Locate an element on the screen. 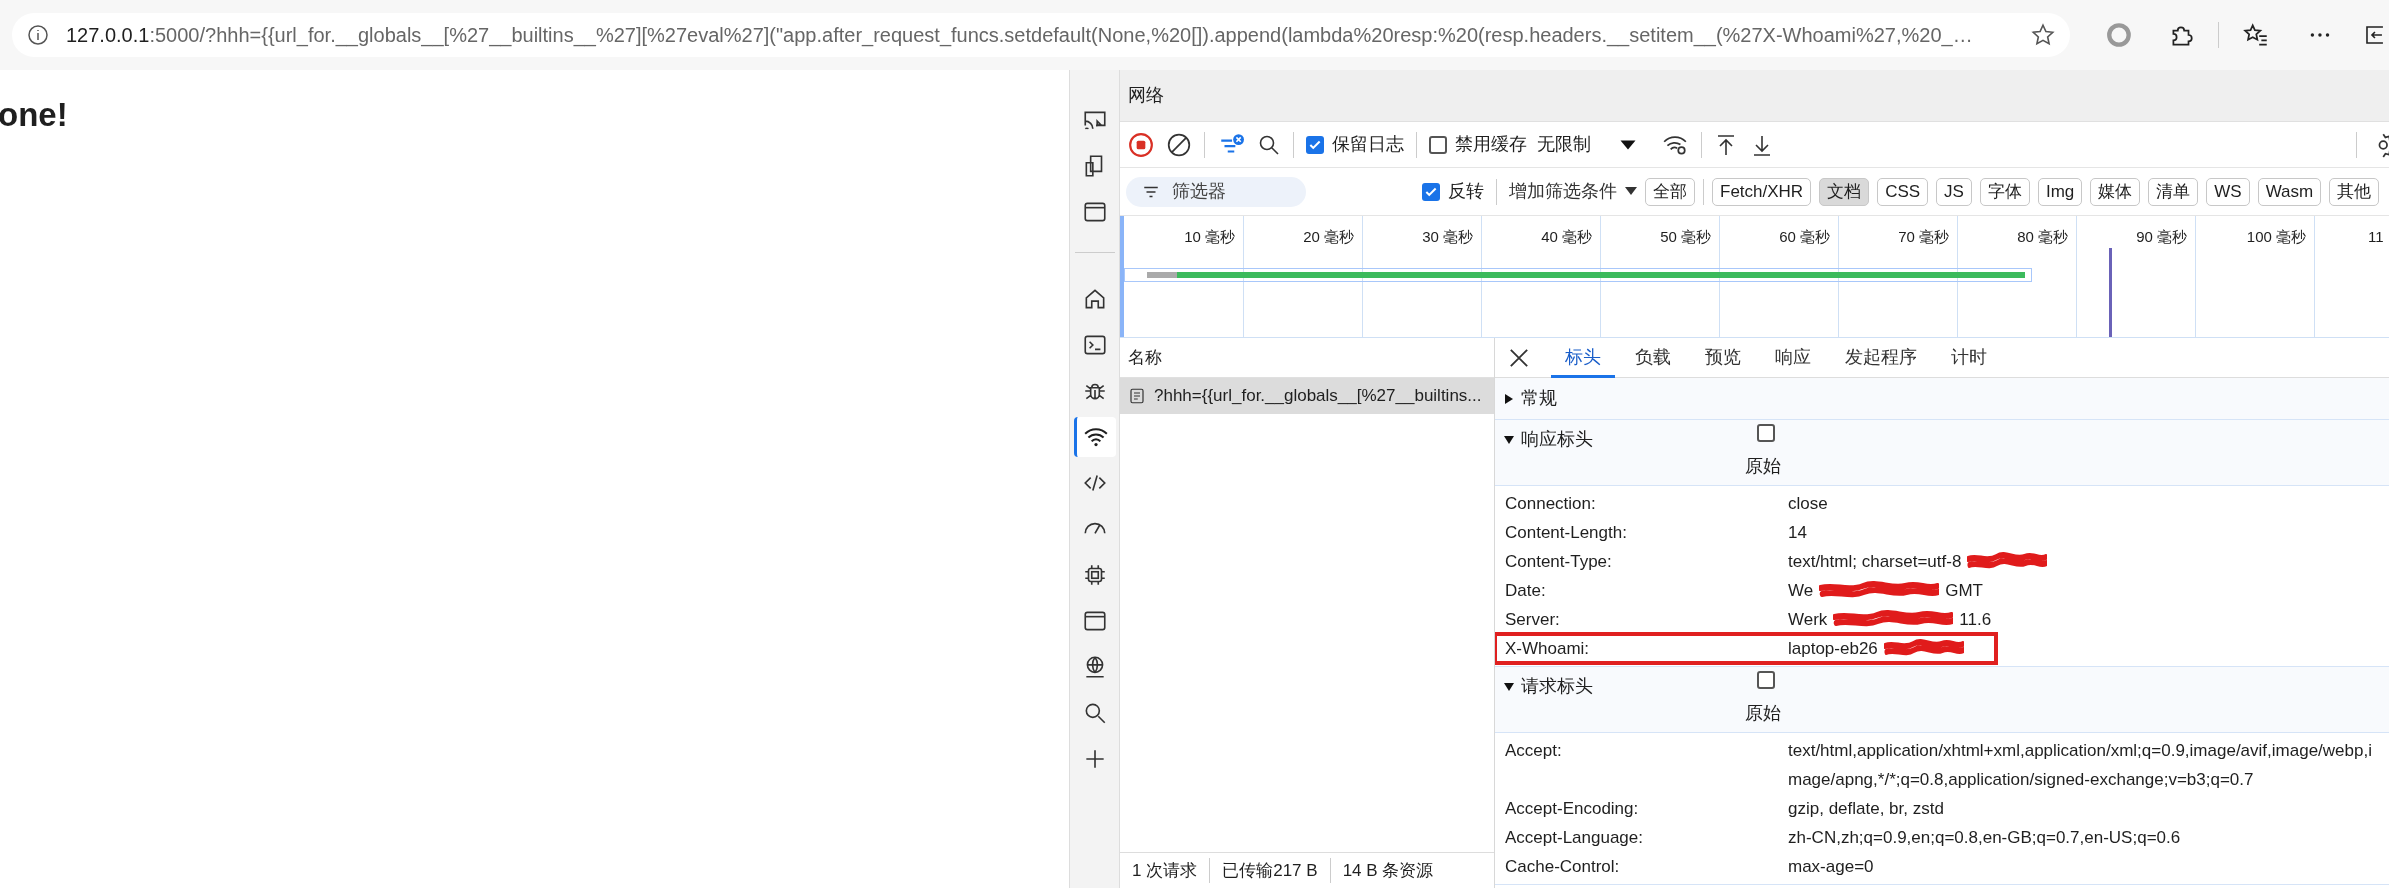  filter-field: 筛选器 is located at coordinates (1216, 191).